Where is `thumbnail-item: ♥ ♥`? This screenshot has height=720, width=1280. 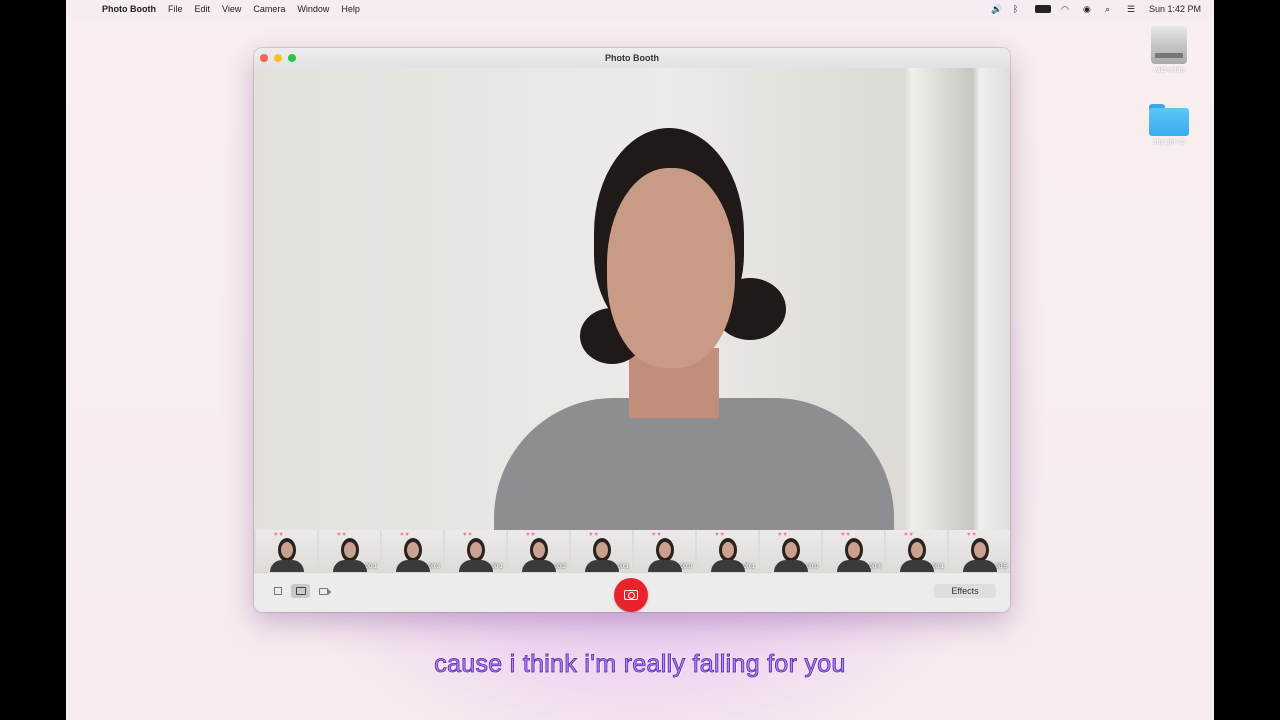
thumbnail-item: ♥ ♥ is located at coordinates (286, 551).